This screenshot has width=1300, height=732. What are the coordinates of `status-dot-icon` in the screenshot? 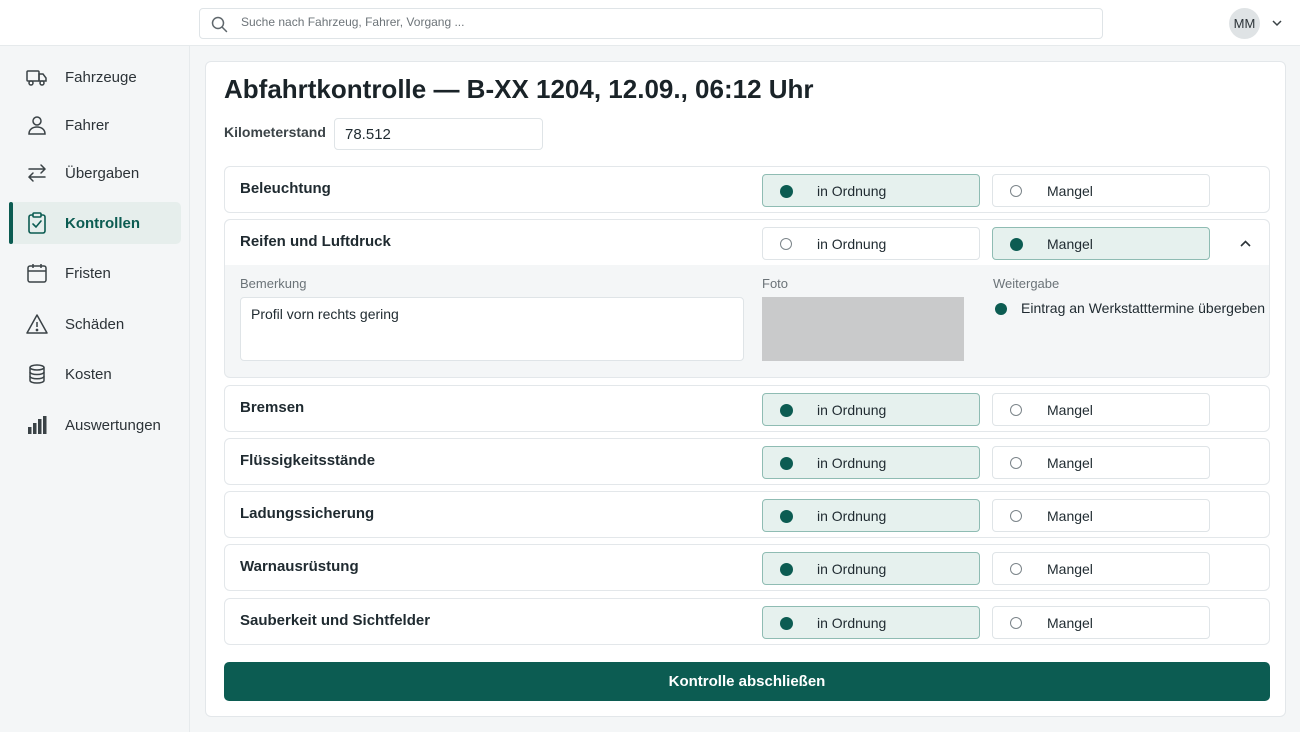 It's located at (1001, 309).